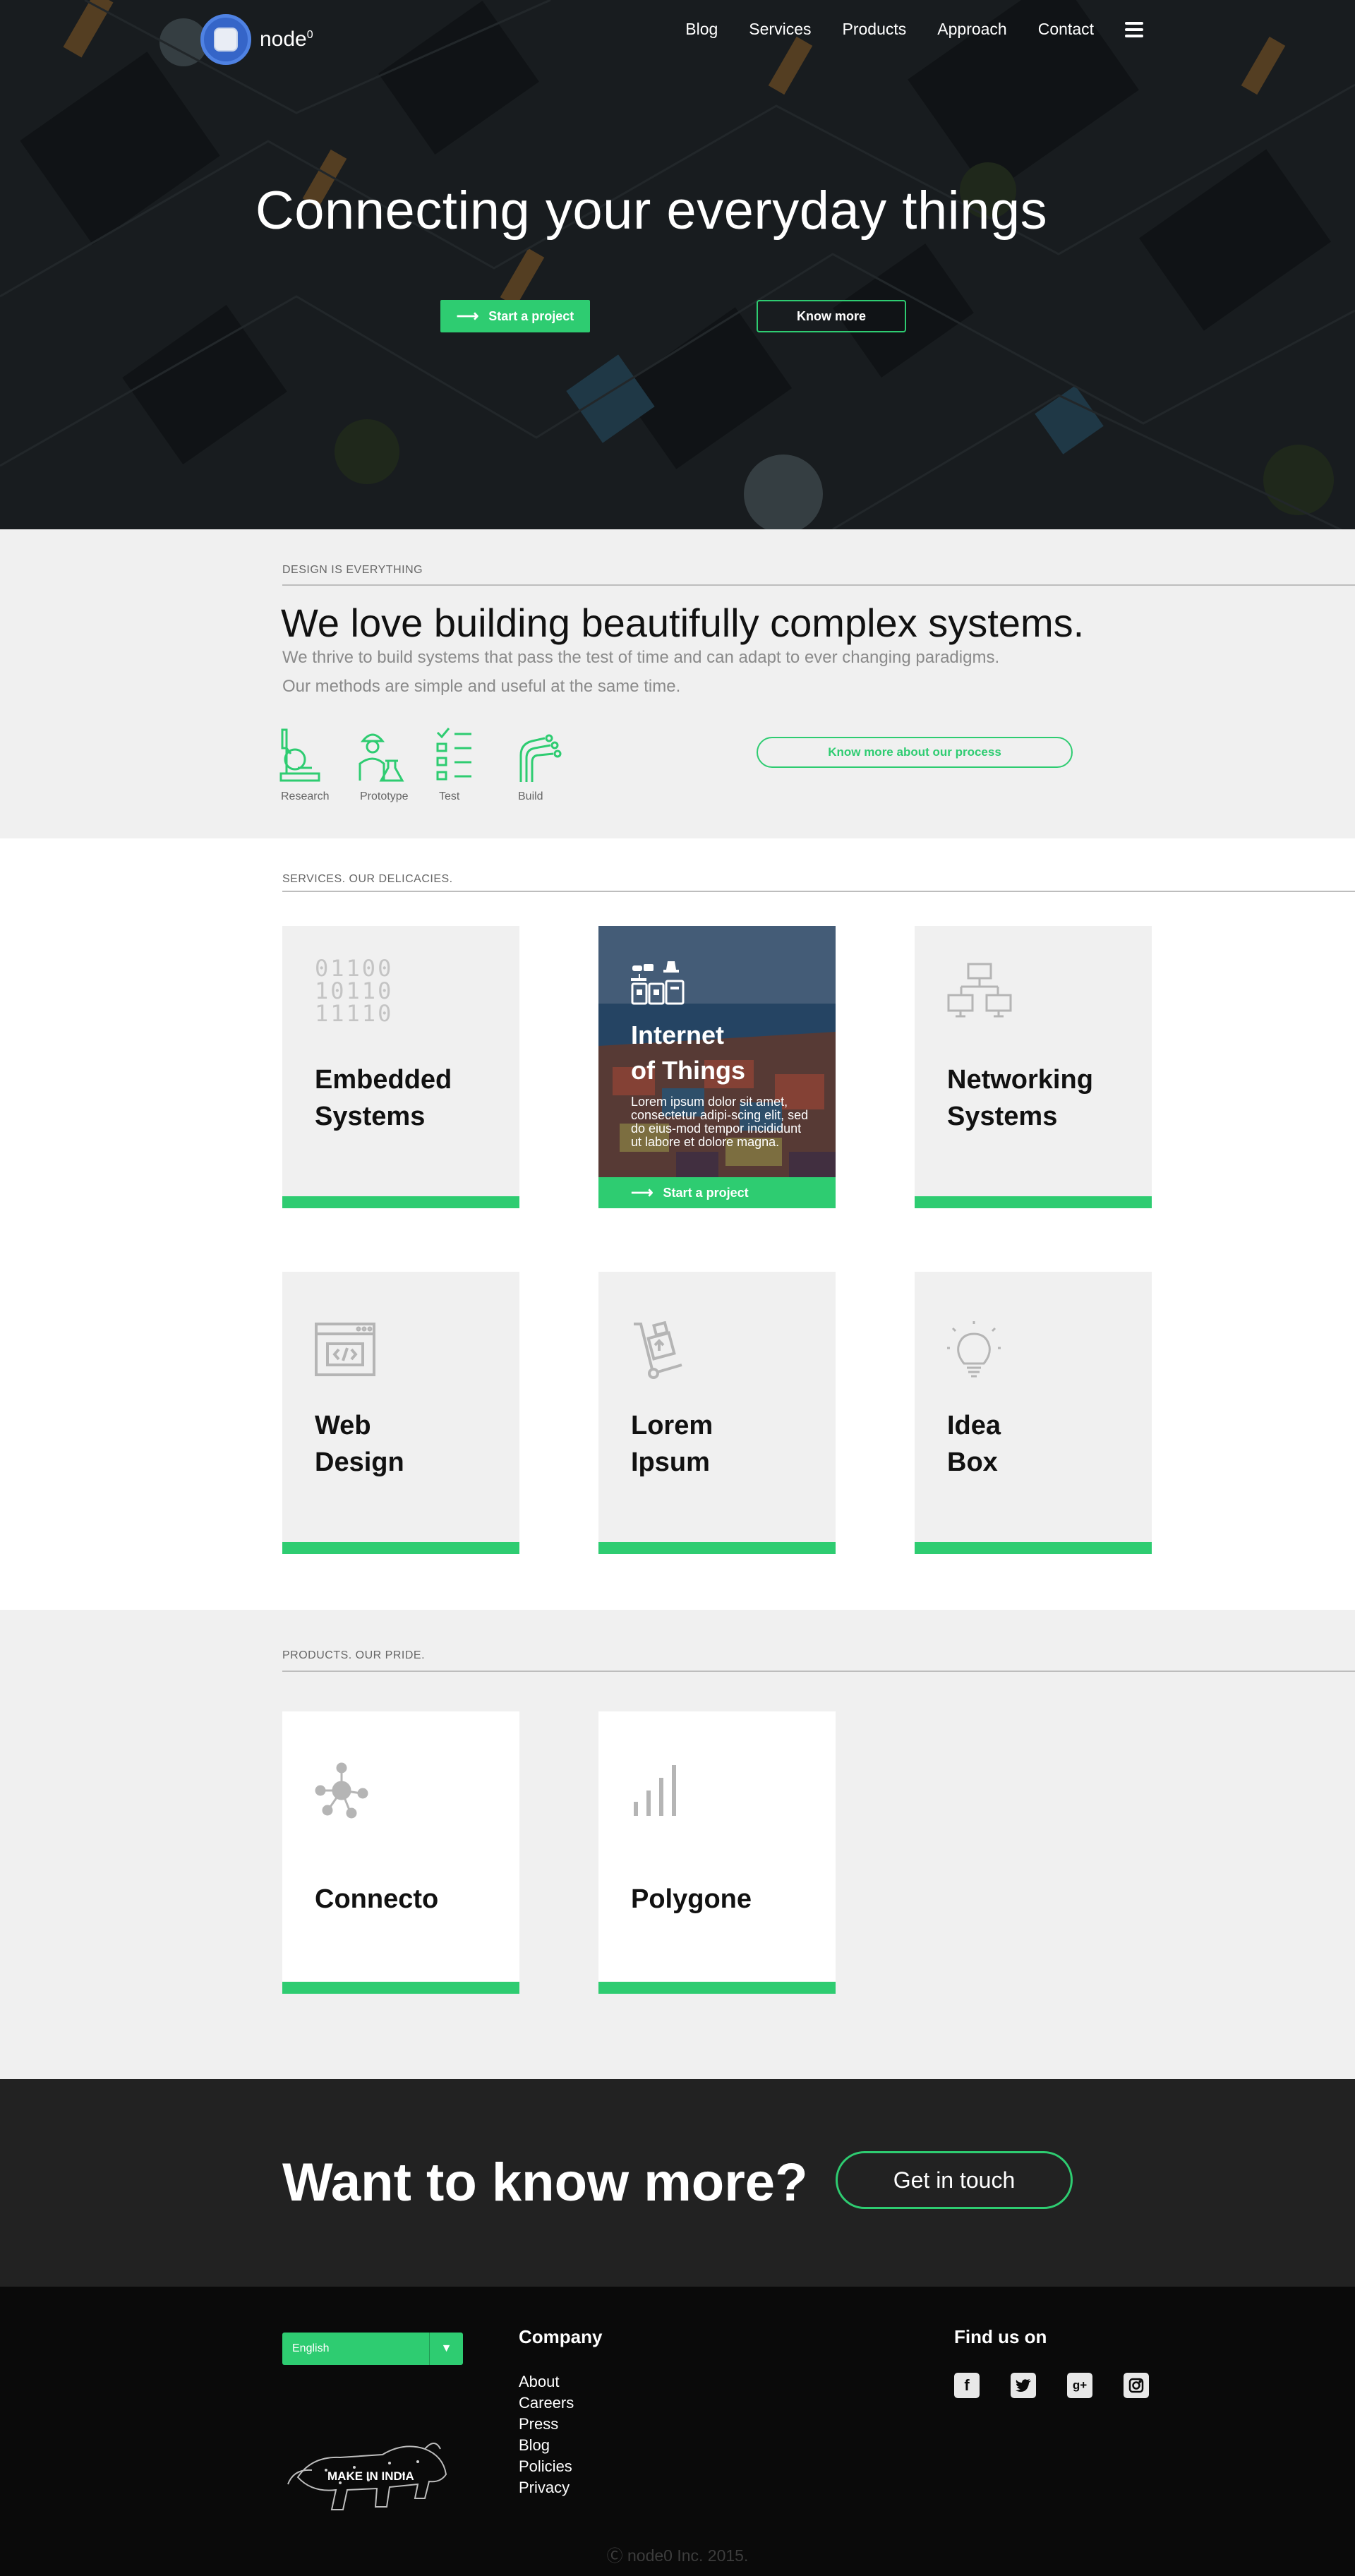  I want to click on section-label-services: SERVICES. OUR DELICACIES., so click(367, 879).